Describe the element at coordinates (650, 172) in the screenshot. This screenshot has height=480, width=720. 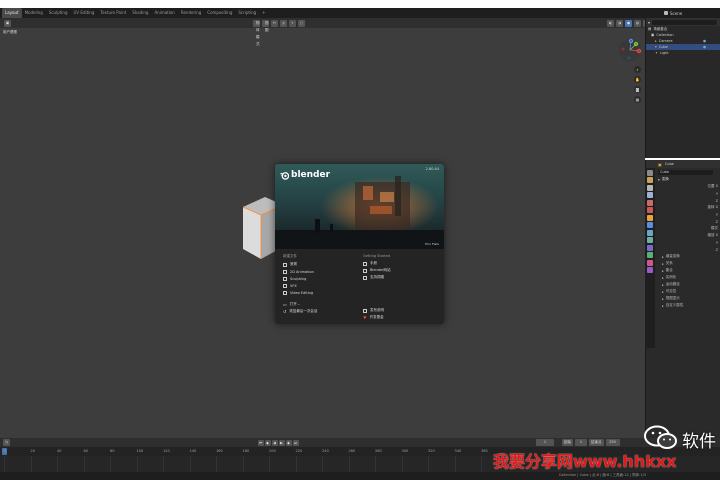
I see `tool-tab-icon` at that location.